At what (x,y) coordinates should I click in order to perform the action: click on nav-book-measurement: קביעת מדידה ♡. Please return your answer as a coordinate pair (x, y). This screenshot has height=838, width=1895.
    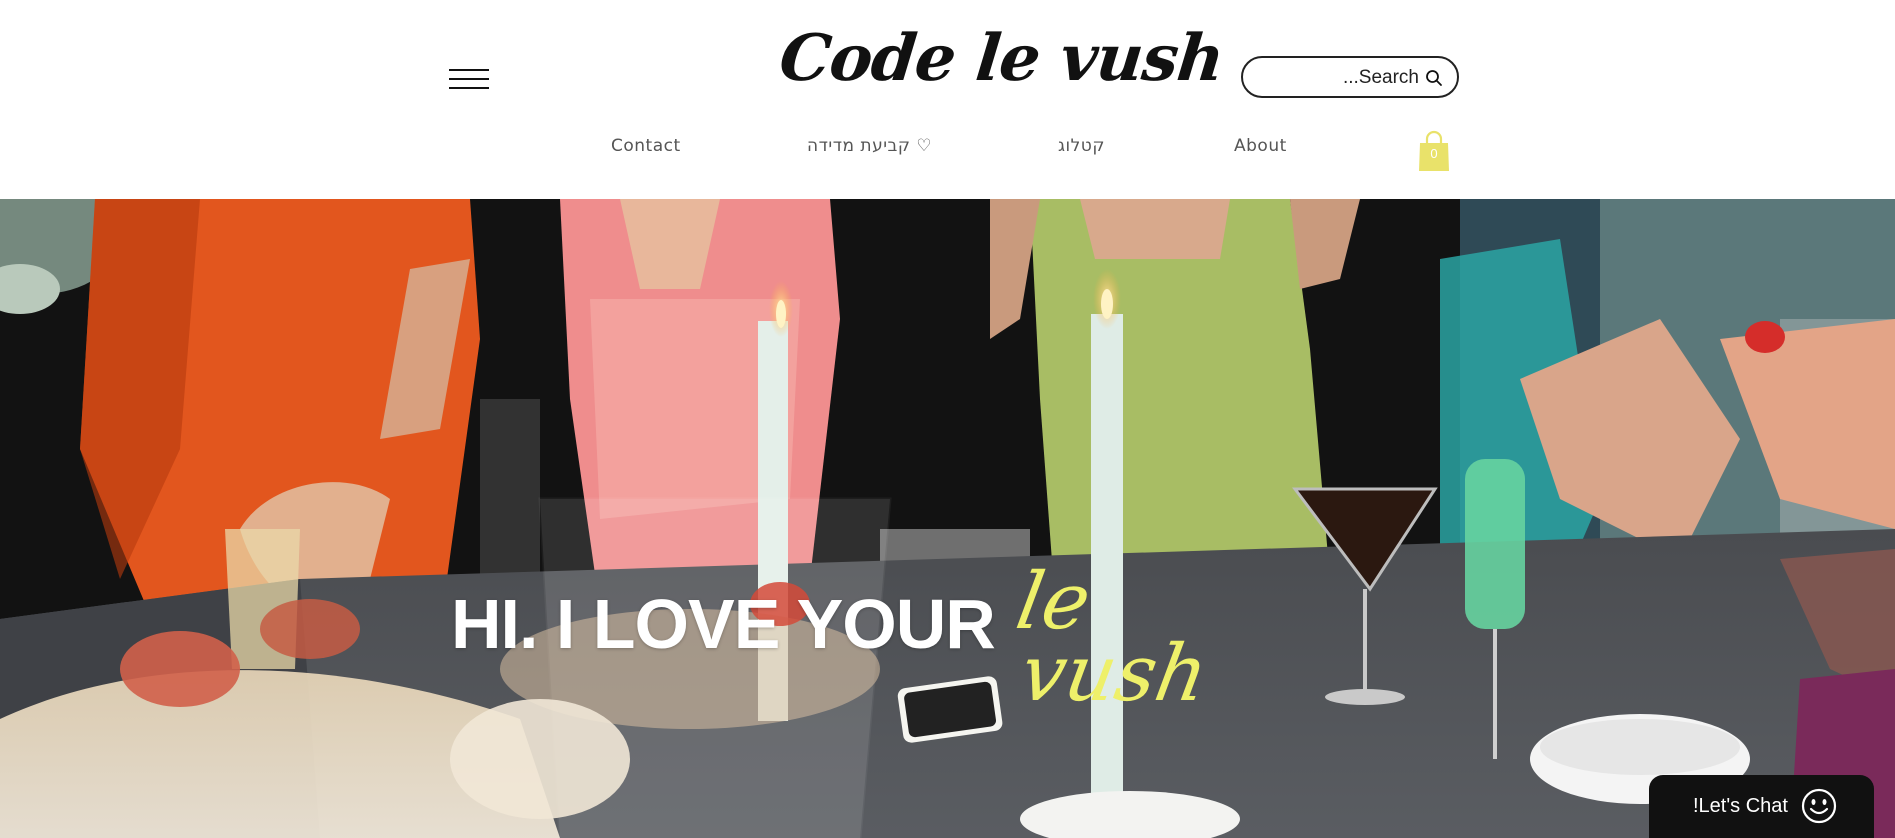
    Looking at the image, I should click on (869, 151).